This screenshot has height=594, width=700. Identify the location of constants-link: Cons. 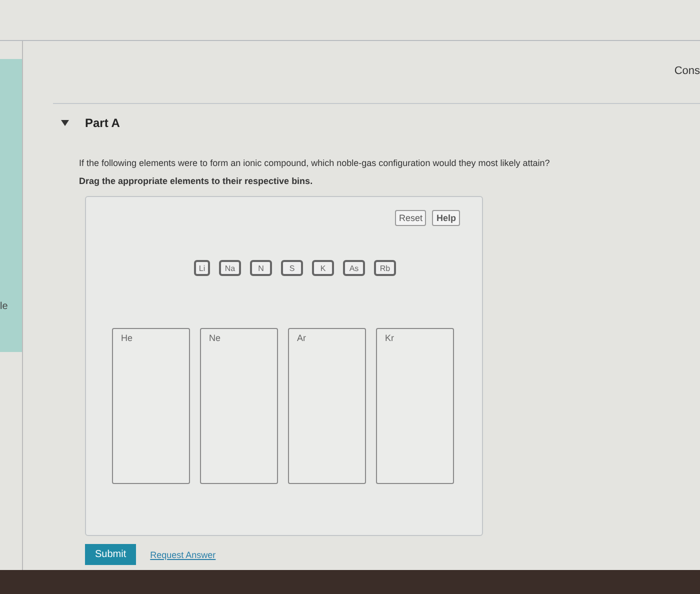
(687, 73).